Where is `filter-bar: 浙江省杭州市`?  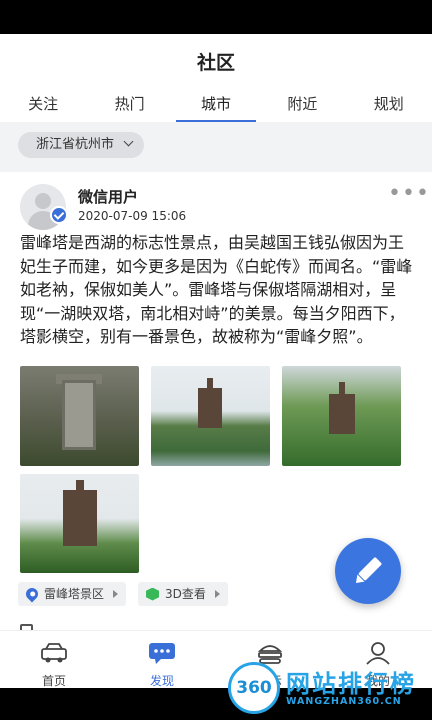 filter-bar: 浙江省杭州市 is located at coordinates (216, 145).